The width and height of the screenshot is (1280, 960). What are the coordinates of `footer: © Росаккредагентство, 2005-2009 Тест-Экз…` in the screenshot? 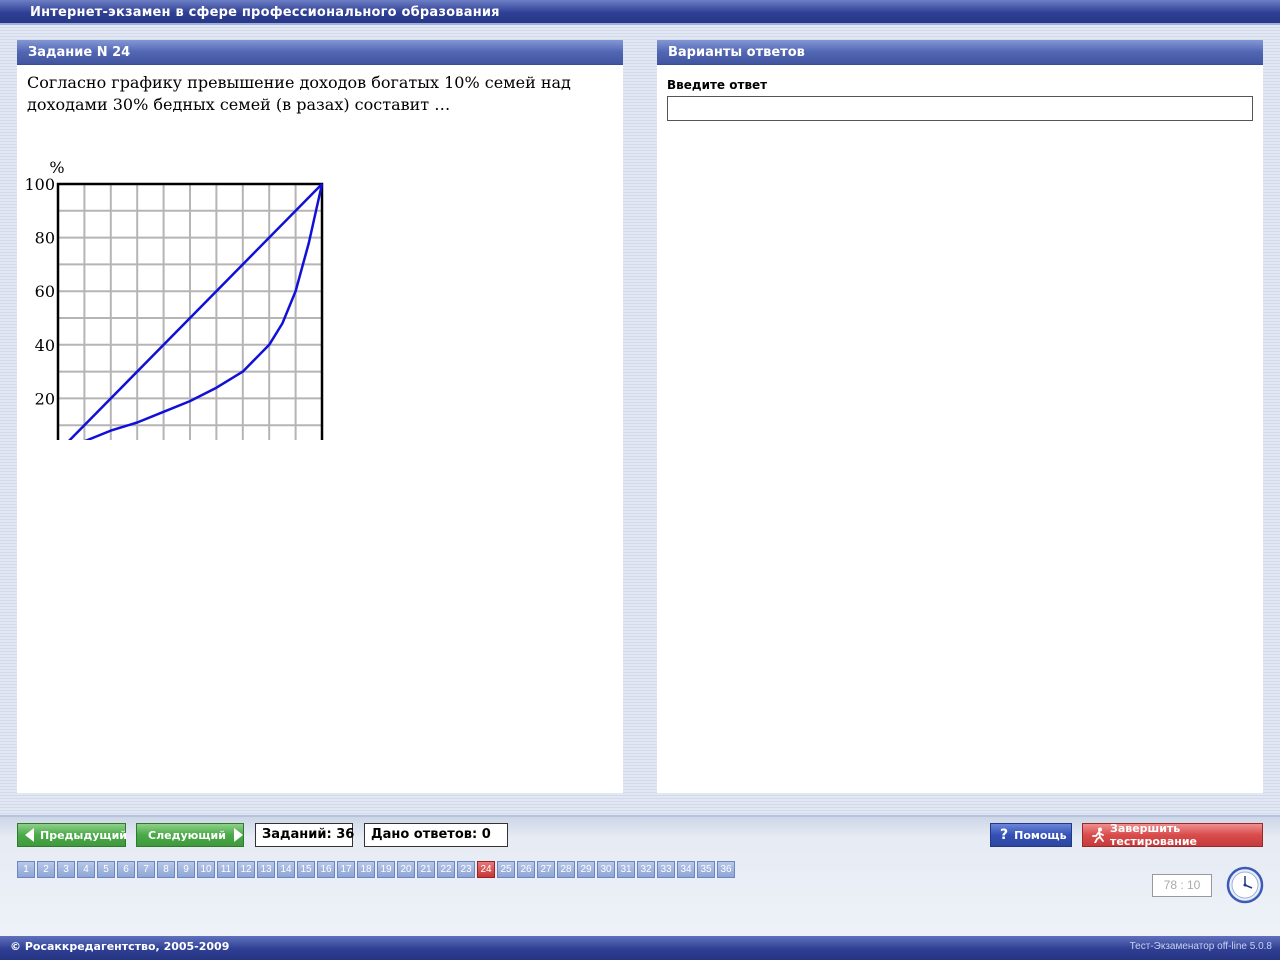 It's located at (640, 948).